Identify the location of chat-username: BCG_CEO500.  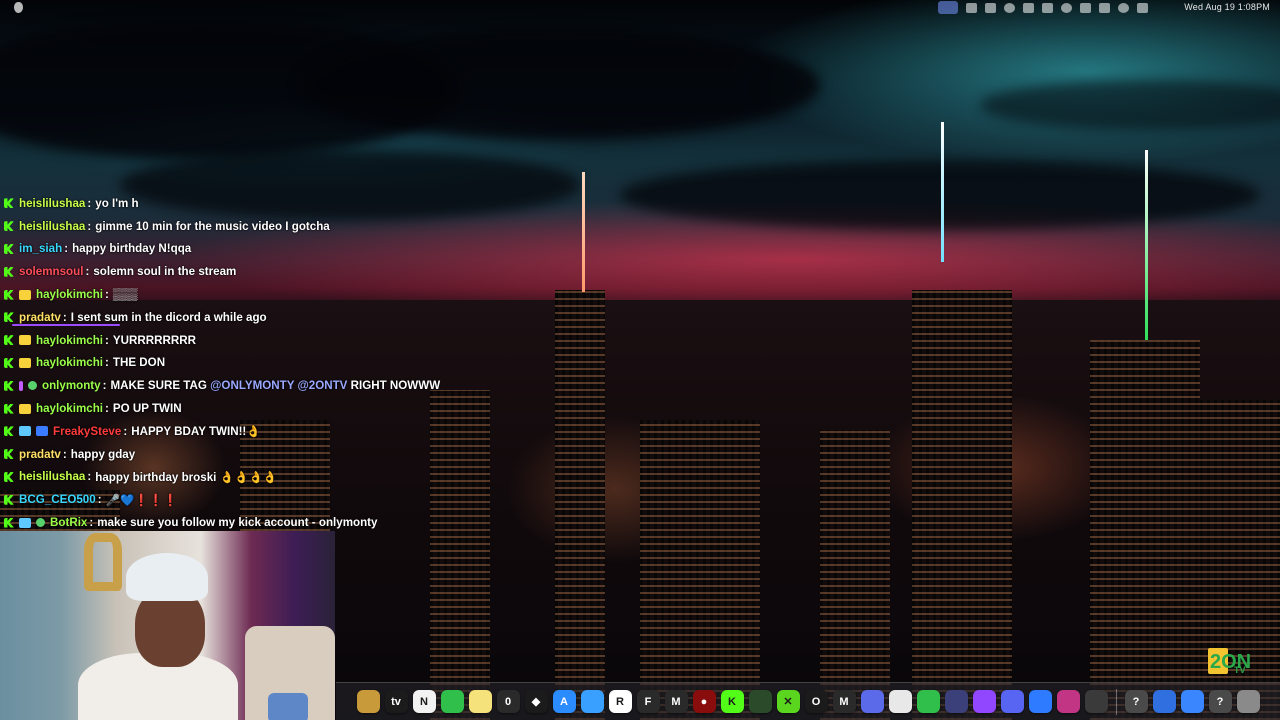
(57, 499).